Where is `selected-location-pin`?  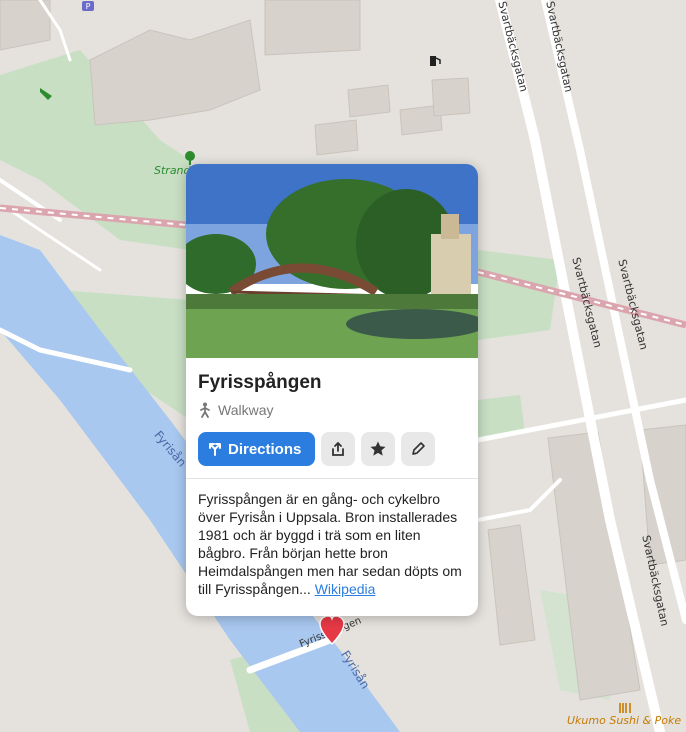
selected-location-pin is located at coordinates (332, 629).